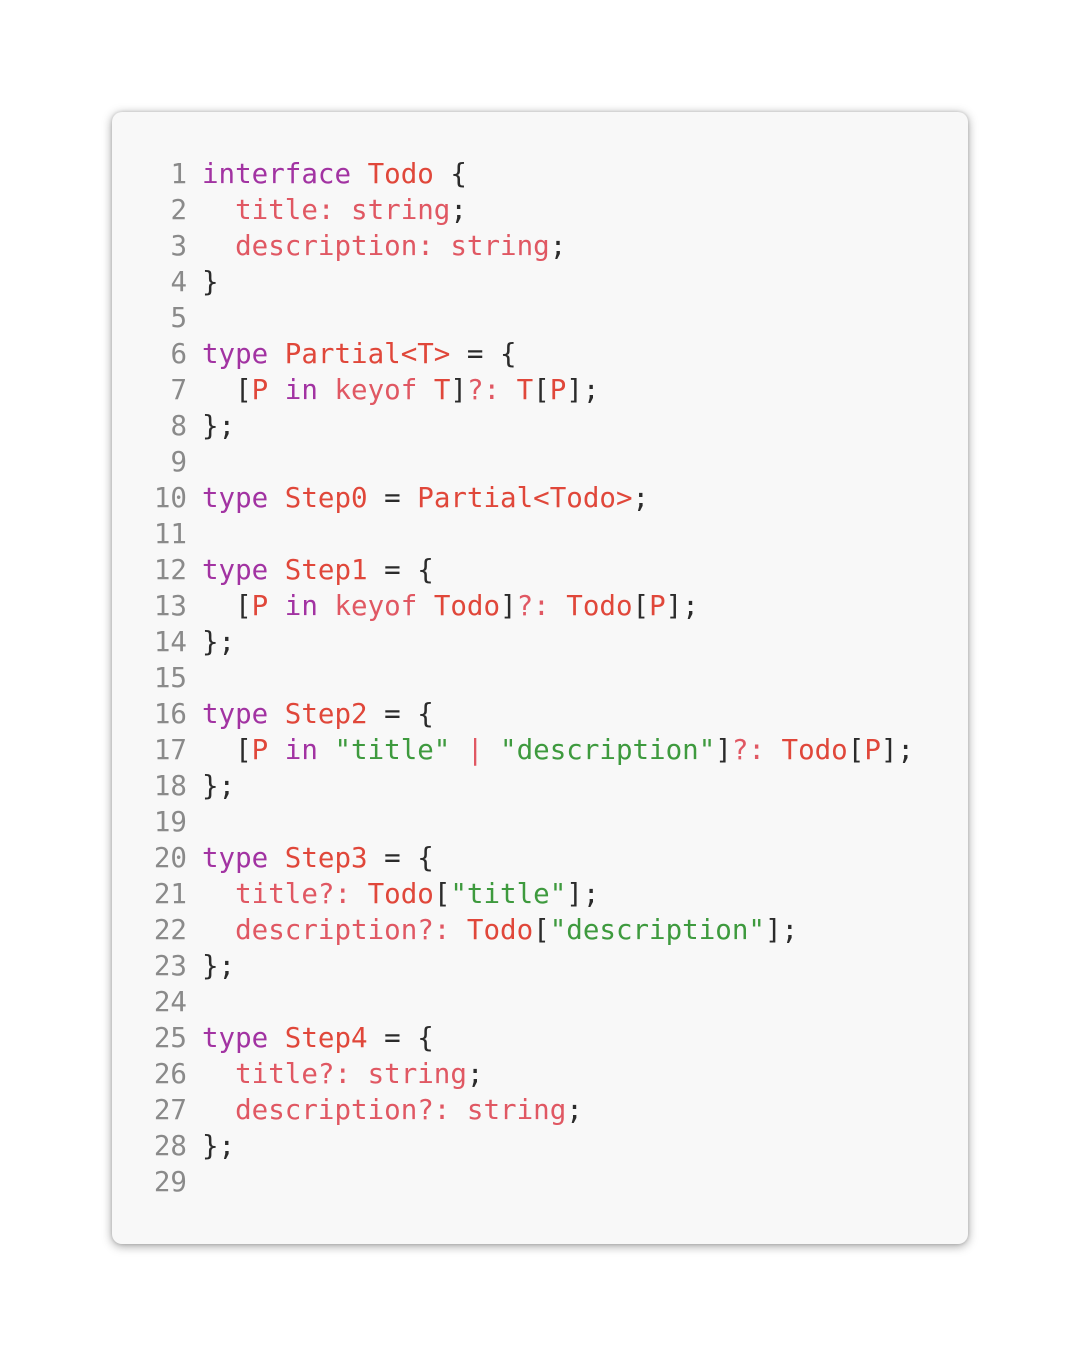 This screenshot has height=1356, width=1080. What do you see at coordinates (500, 930) in the screenshot?
I see `code-text: description?: Todo["description"];` at bounding box center [500, 930].